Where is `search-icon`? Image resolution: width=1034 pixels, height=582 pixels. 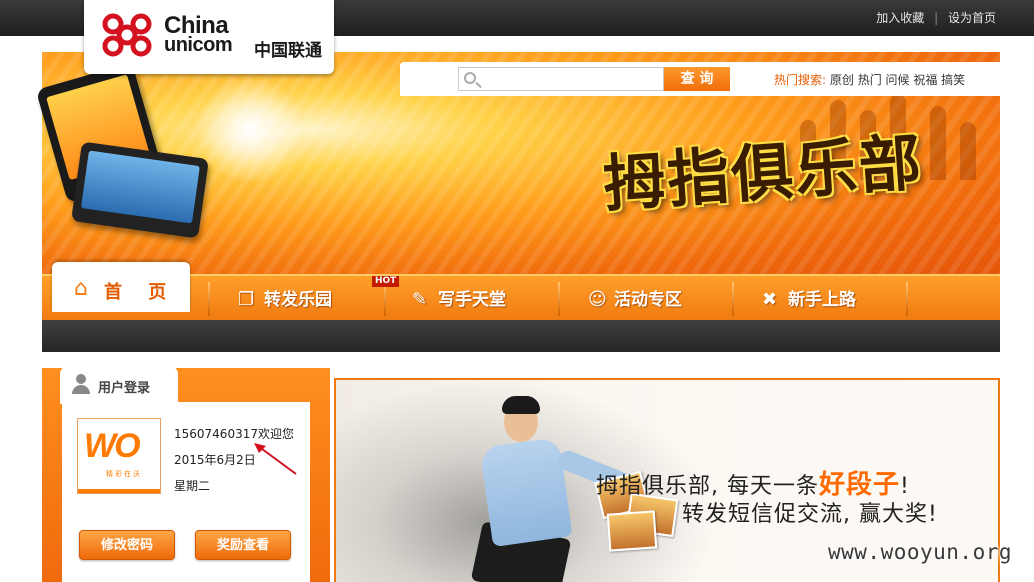
search-icon is located at coordinates (470, 78).